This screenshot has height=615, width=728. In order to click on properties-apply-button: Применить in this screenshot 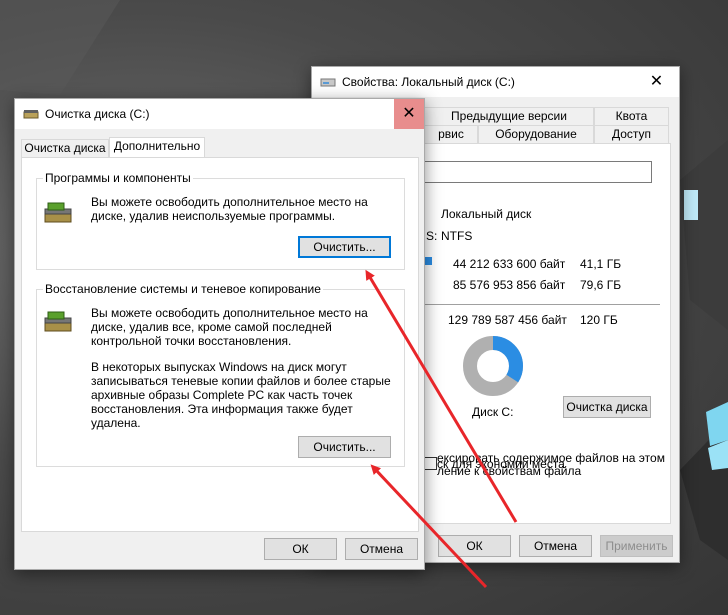, I will do `click(636, 546)`.